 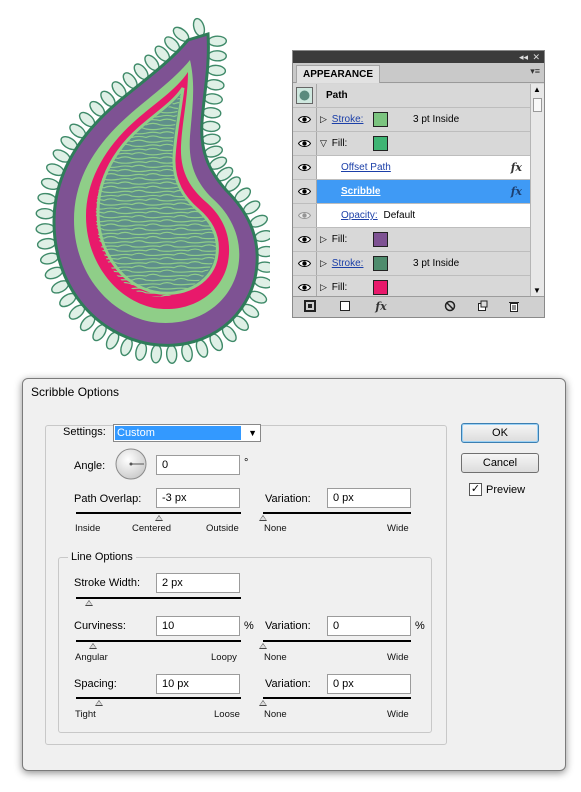 What do you see at coordinates (75, 392) in the screenshot?
I see `dialog-title: Scribble Options` at bounding box center [75, 392].